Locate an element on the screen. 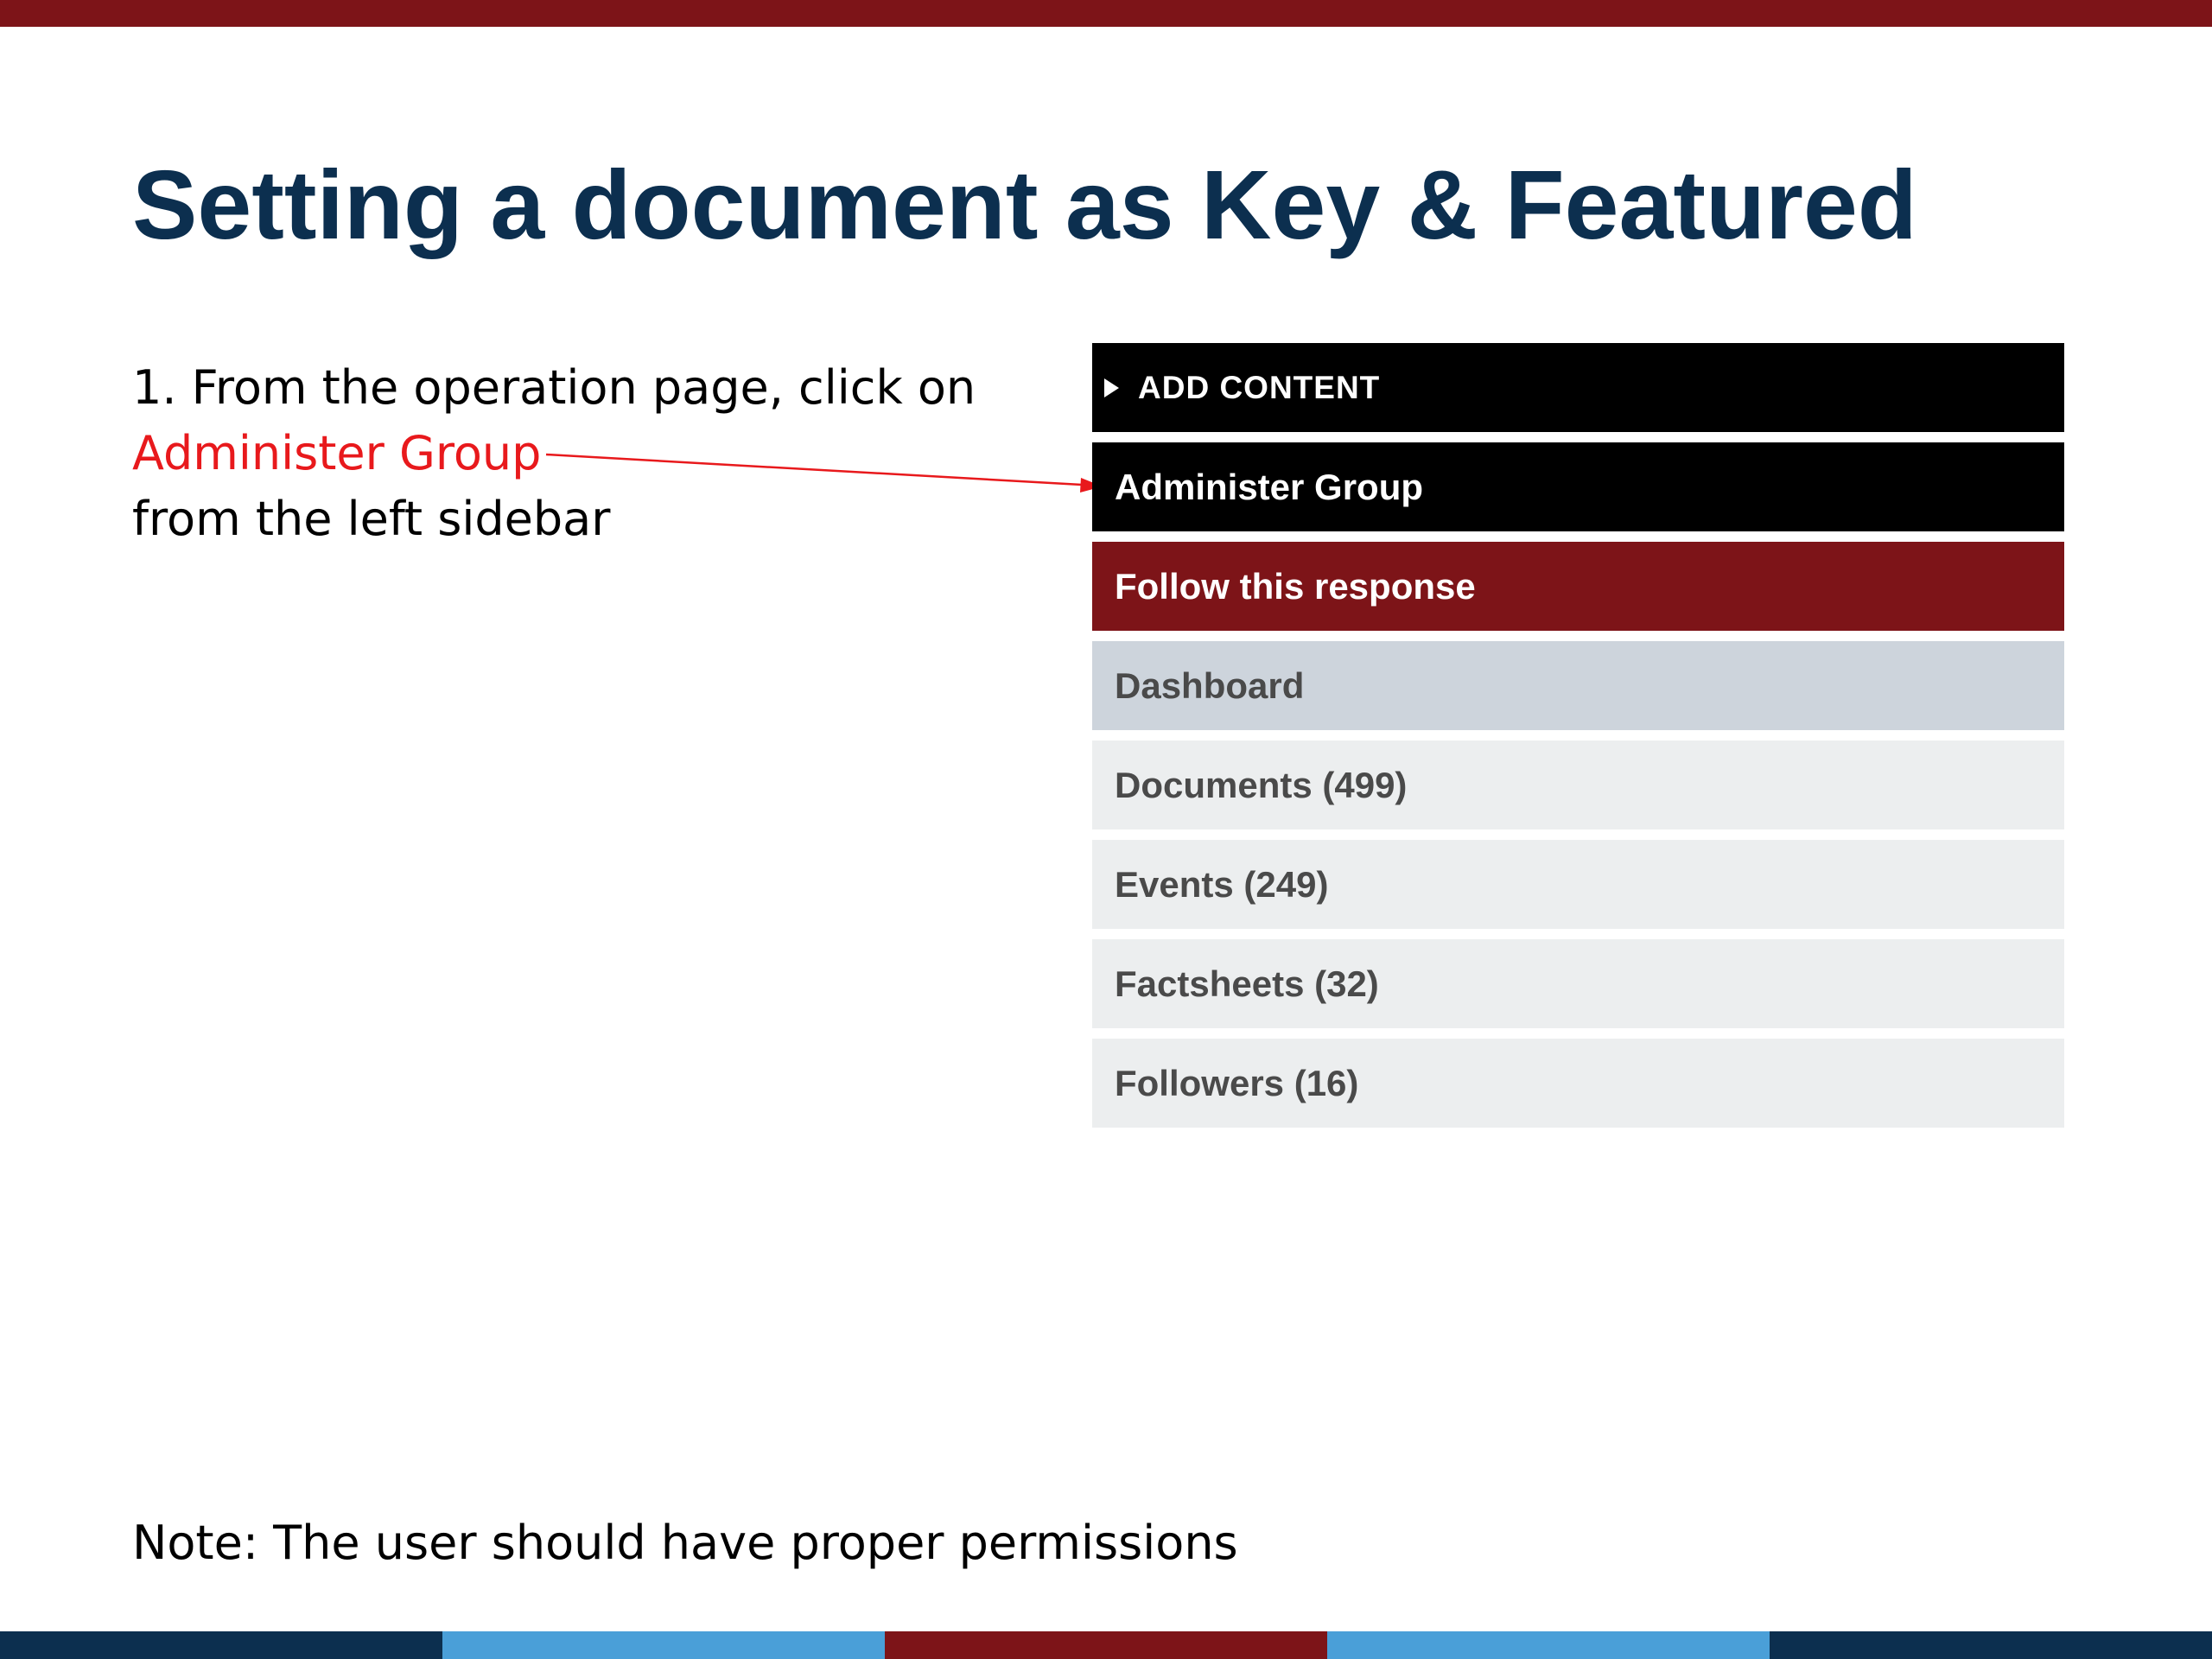  add-content-label: ADD CONTENT is located at coordinates (1259, 387).